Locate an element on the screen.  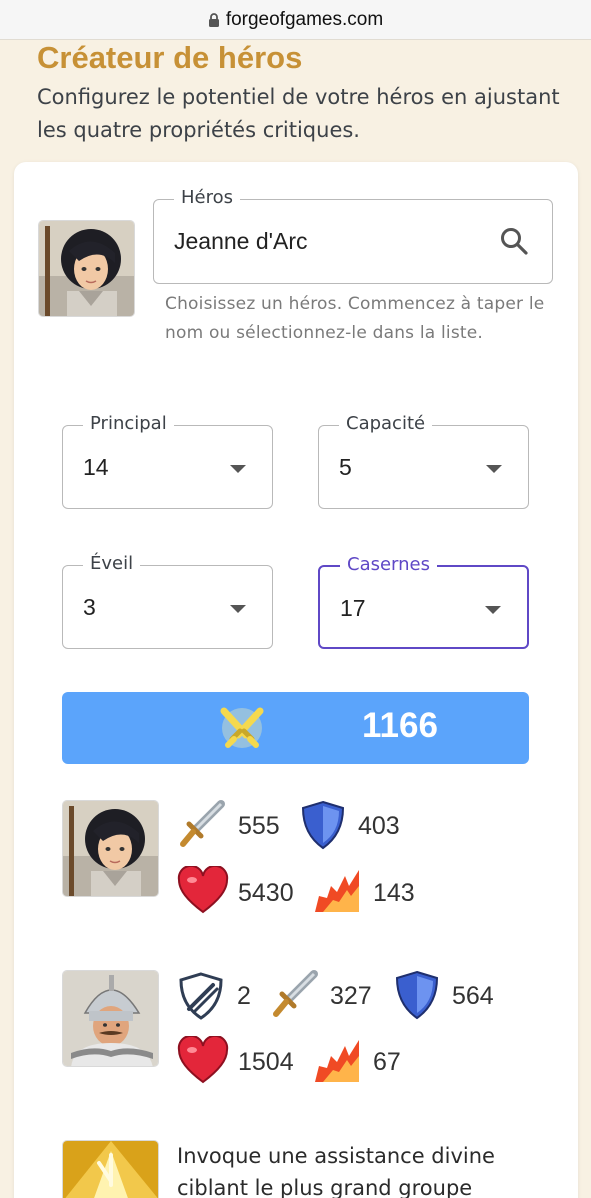
casernes-select: Casernes 17 is located at coordinates (423, 601).